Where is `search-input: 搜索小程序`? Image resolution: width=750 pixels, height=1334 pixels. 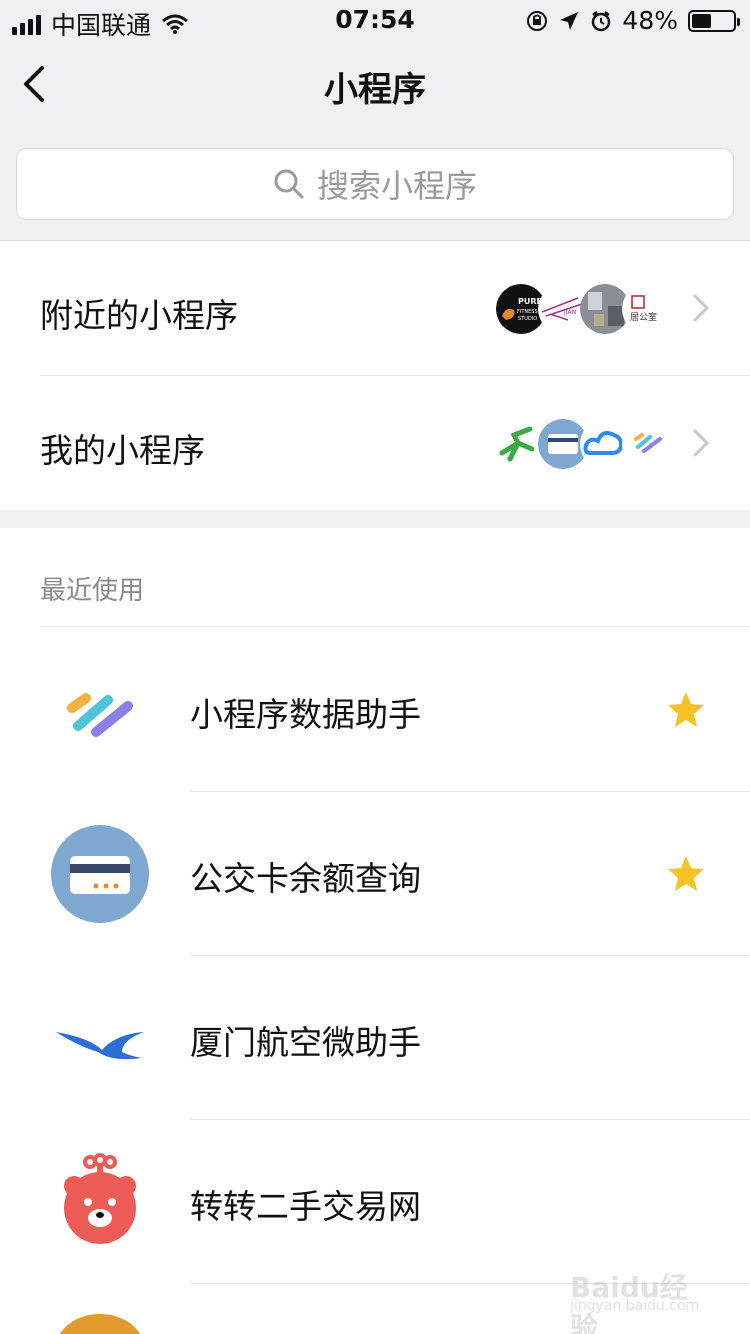 search-input: 搜索小程序 is located at coordinates (375, 184).